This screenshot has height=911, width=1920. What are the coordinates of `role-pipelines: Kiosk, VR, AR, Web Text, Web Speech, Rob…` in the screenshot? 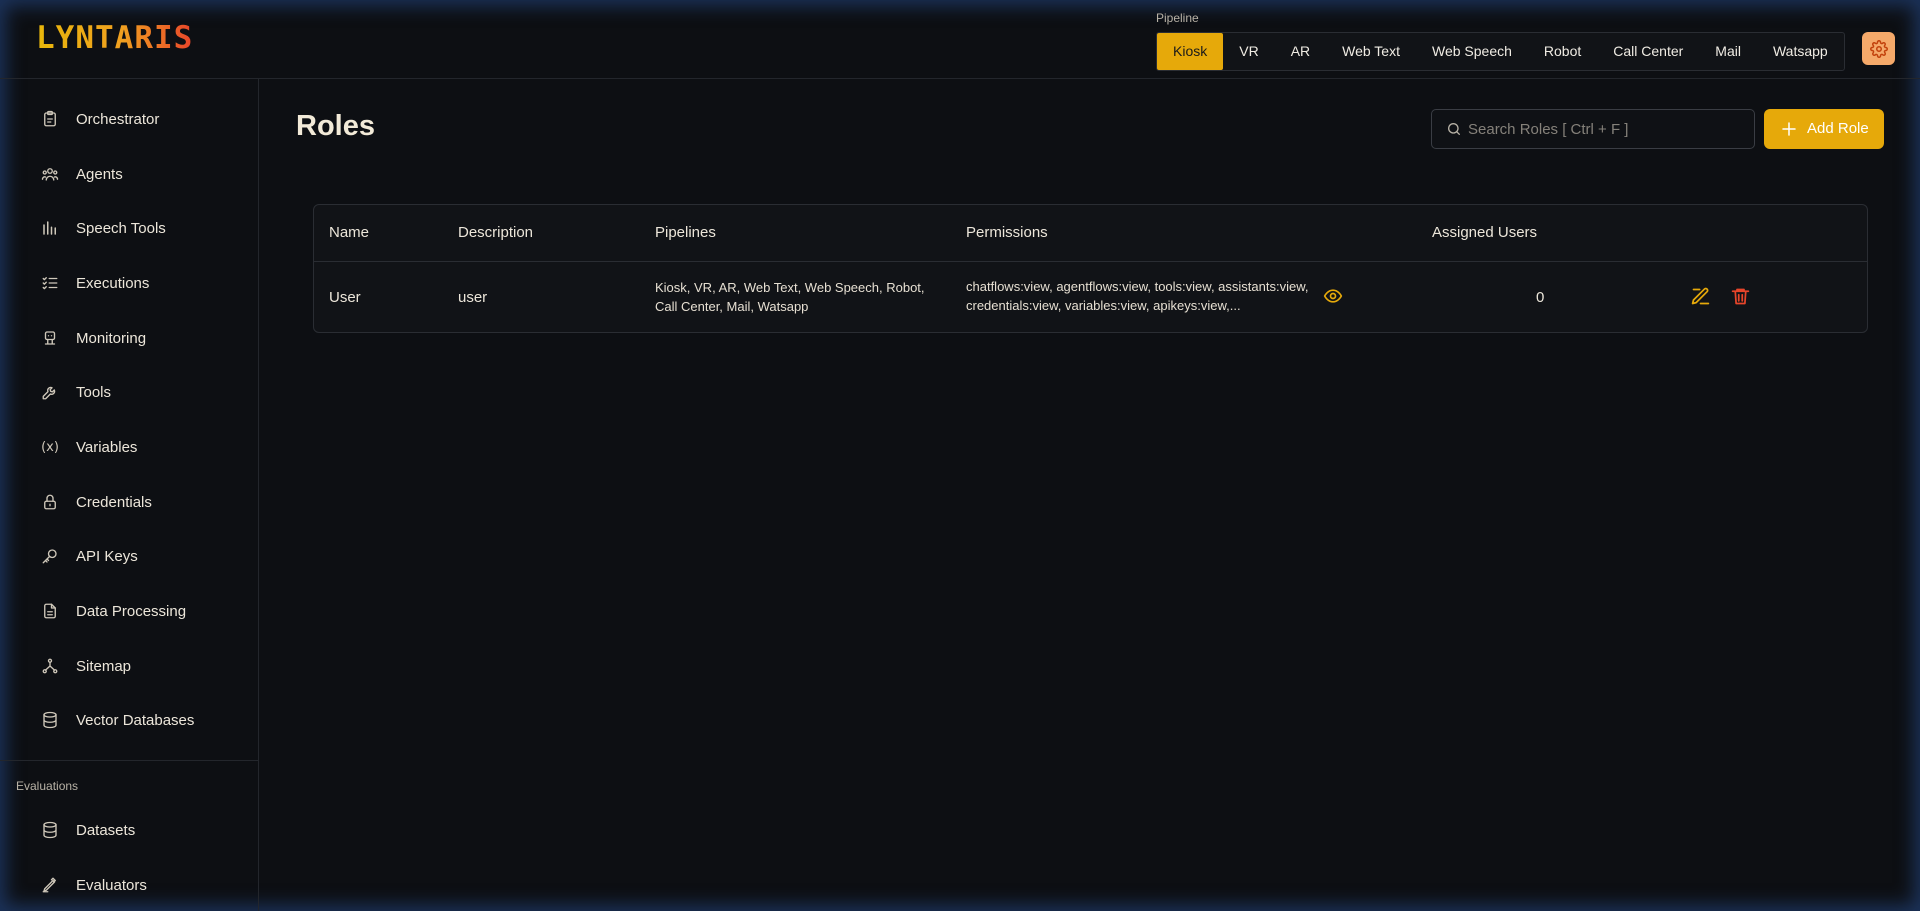 It's located at (790, 297).